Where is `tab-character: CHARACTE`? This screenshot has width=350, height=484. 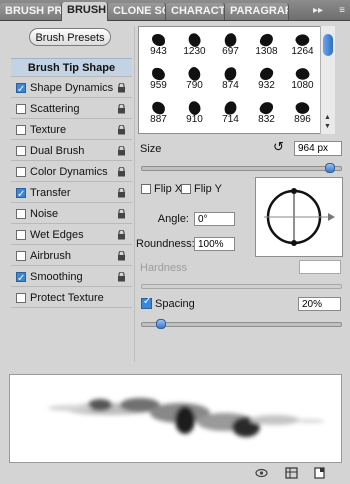
tab-character: CHARACTE is located at coordinates (195, 11).